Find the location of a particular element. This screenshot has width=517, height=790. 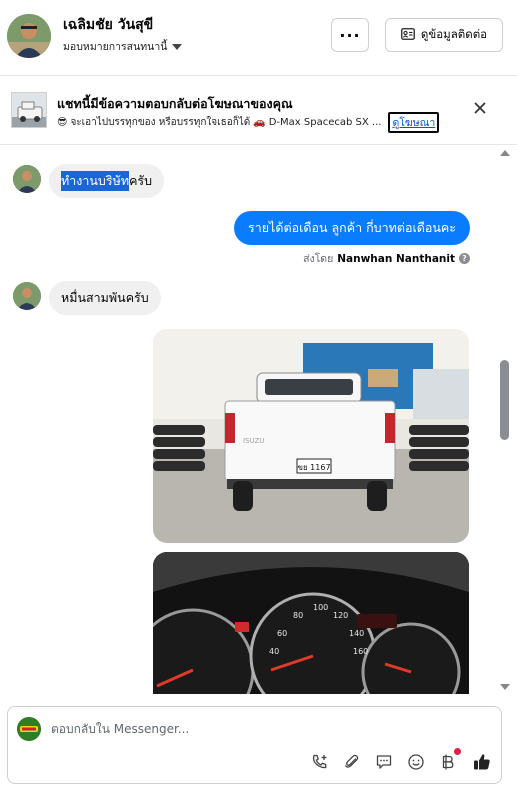

message-bubble-incoming: ทำงานบริษัท ครับ is located at coordinates (107, 181).